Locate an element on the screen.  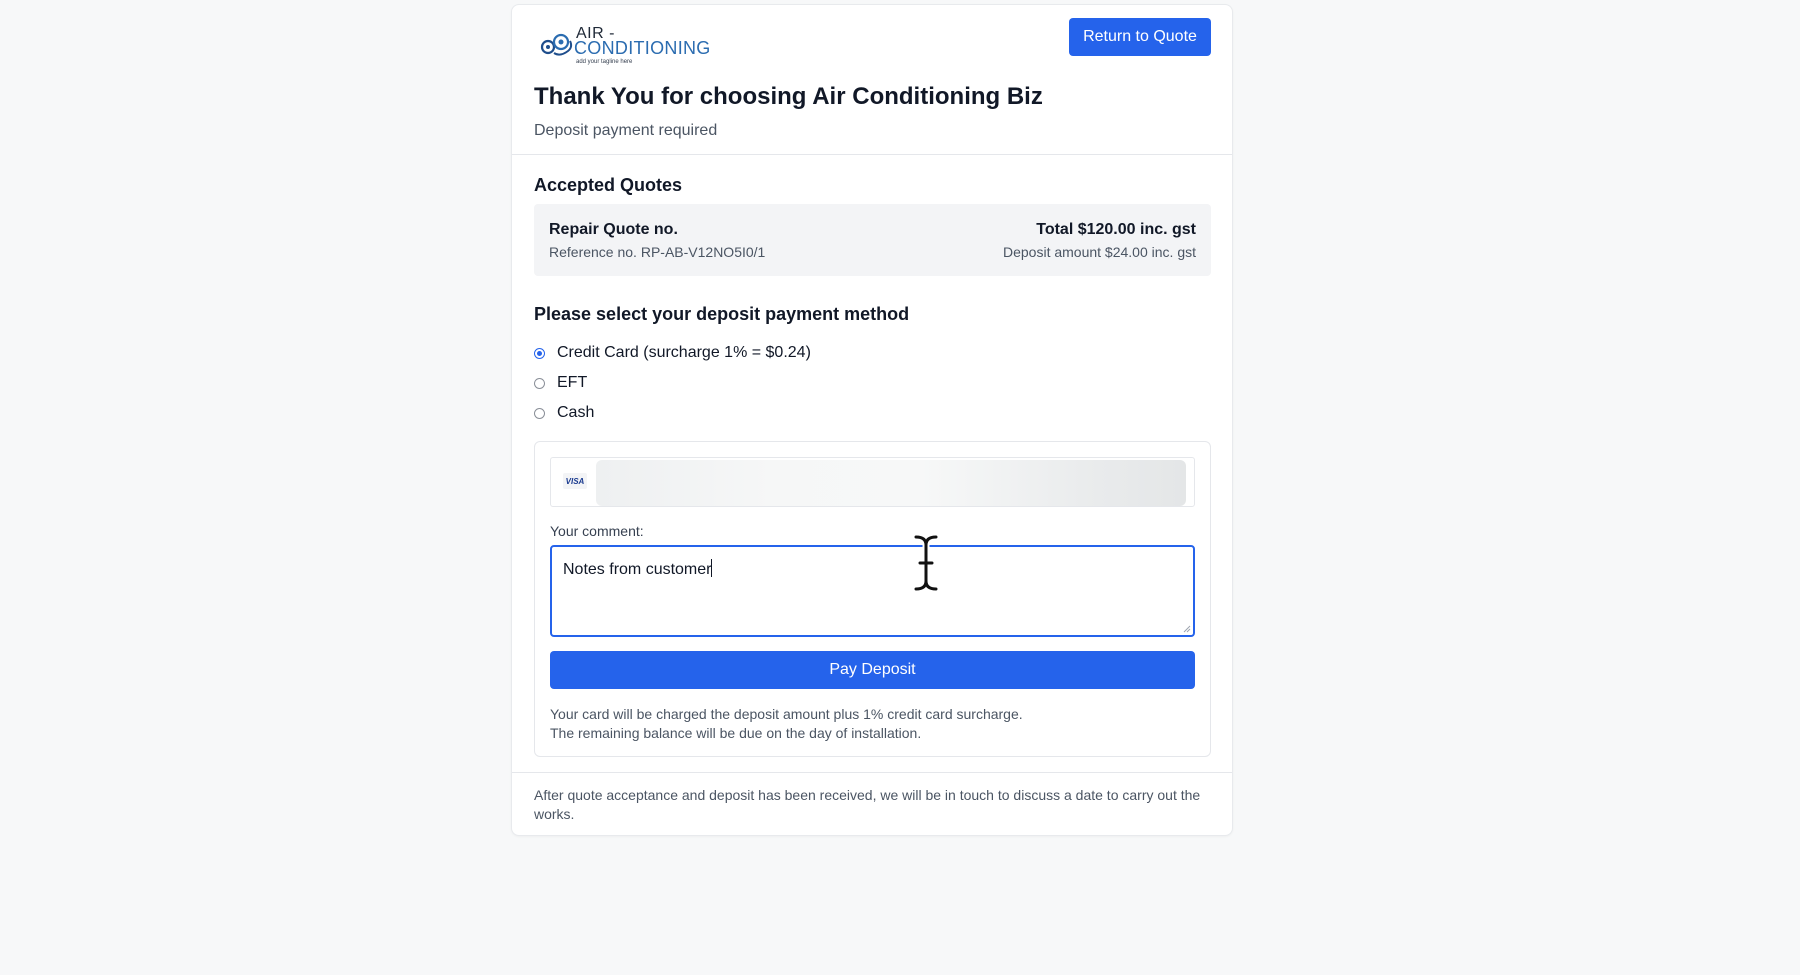
payment-option-eft: EFT is located at coordinates (560, 383).